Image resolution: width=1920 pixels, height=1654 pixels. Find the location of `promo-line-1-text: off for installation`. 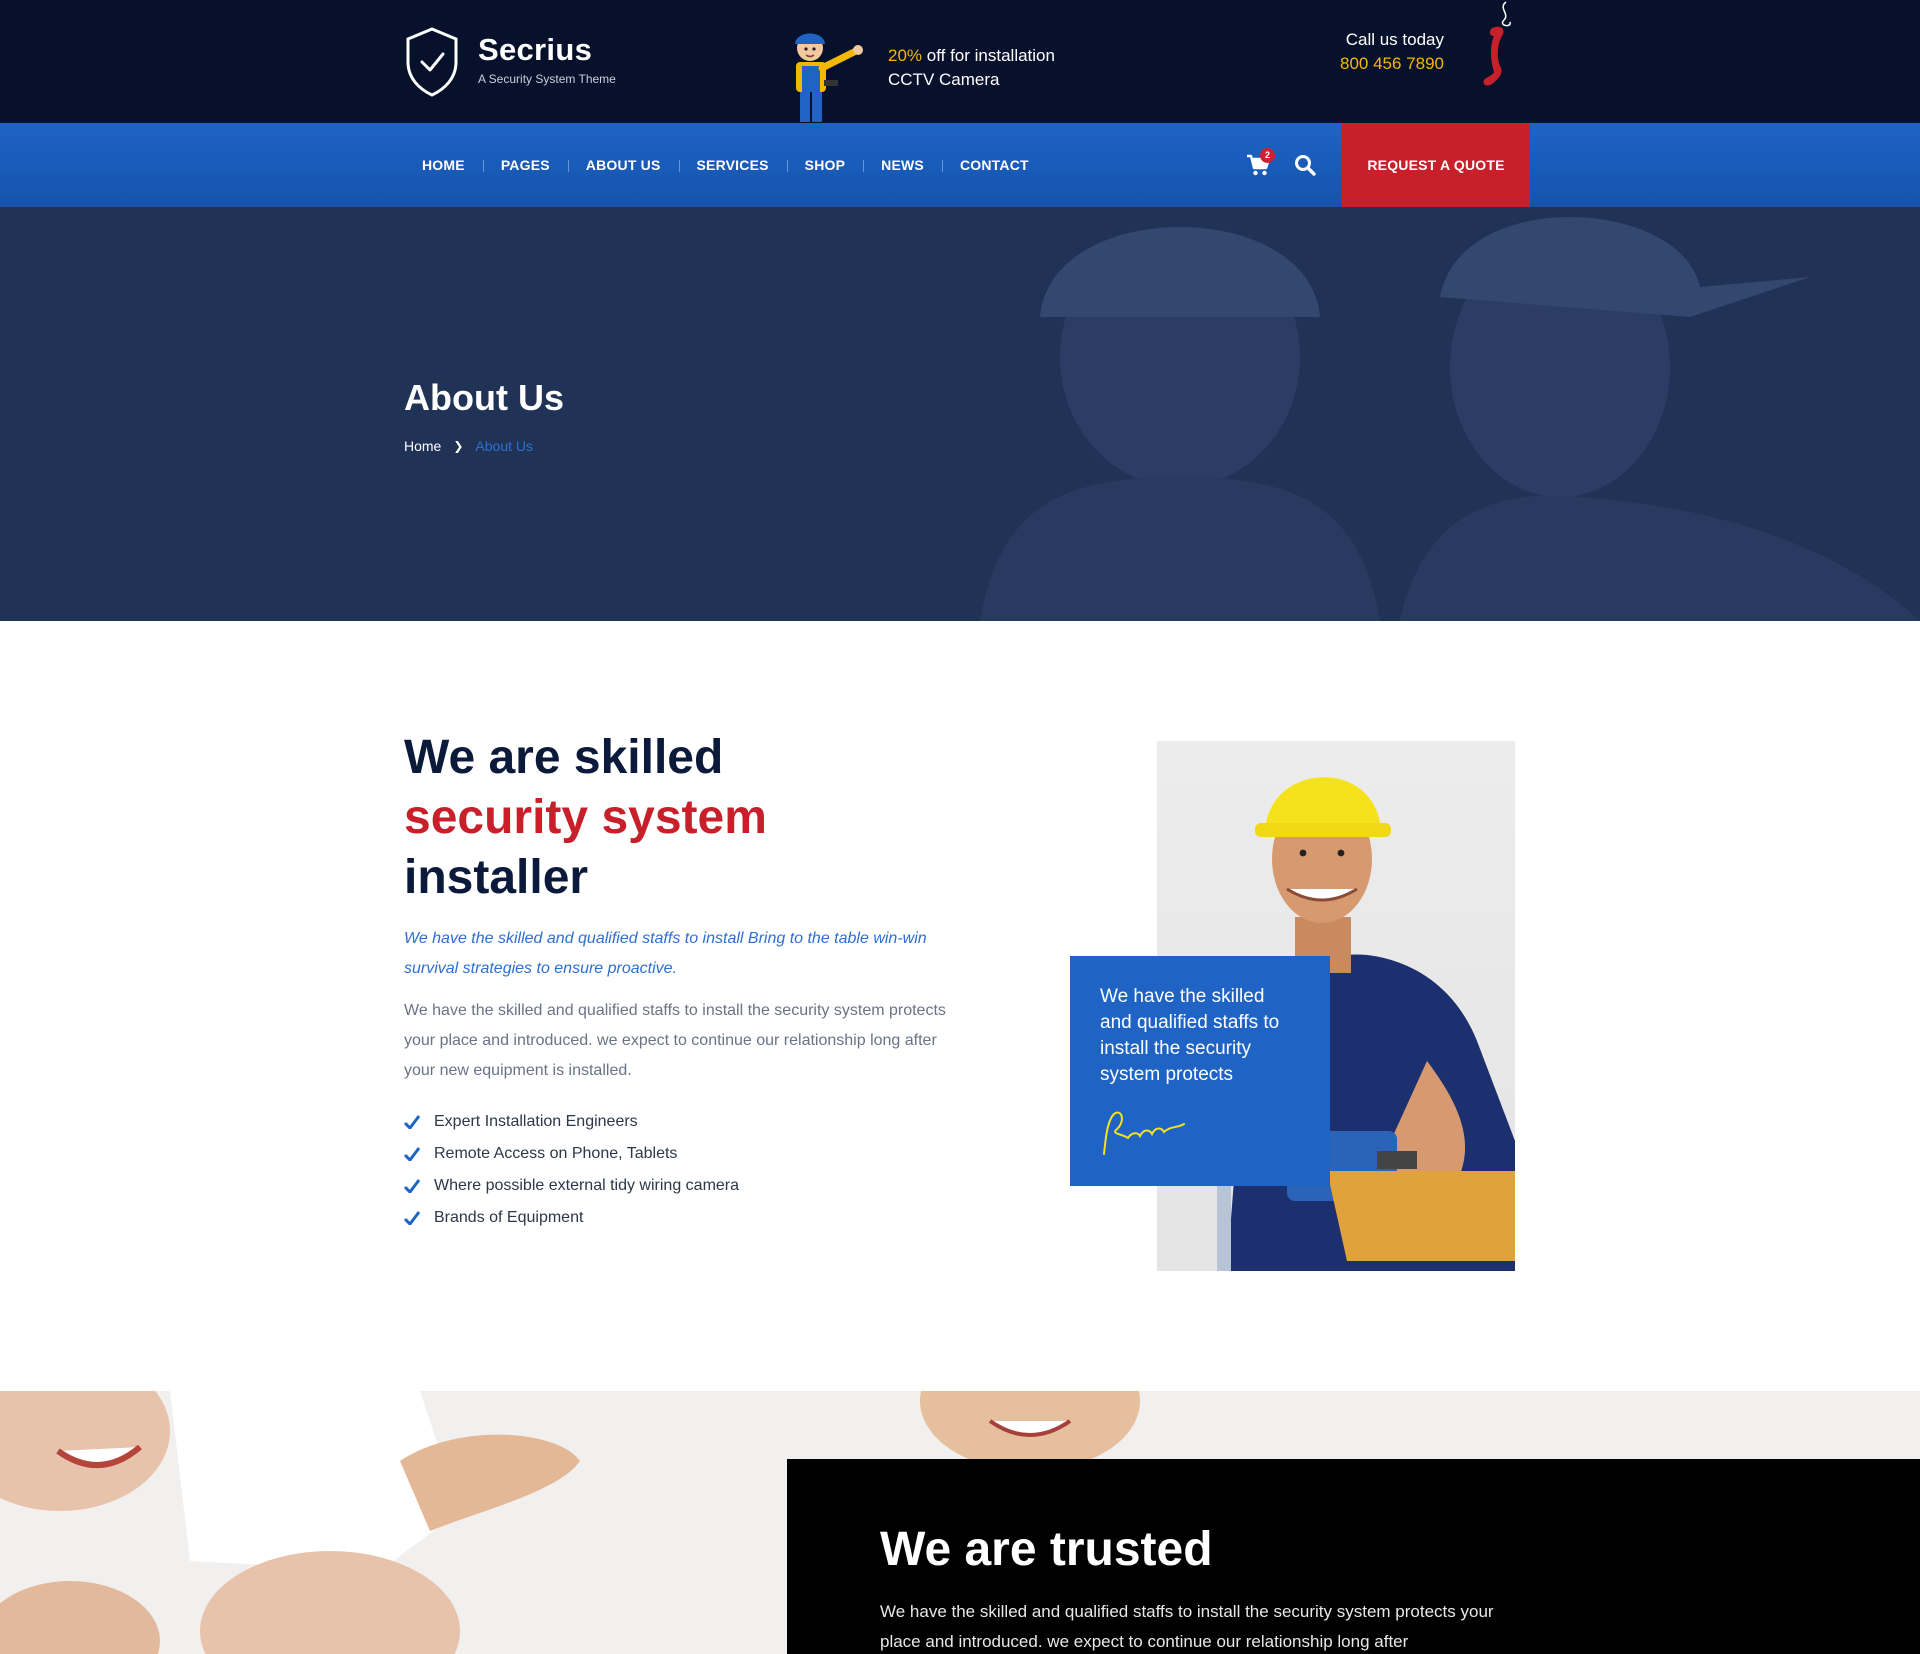

promo-line-1-text: off for installation is located at coordinates (988, 55).